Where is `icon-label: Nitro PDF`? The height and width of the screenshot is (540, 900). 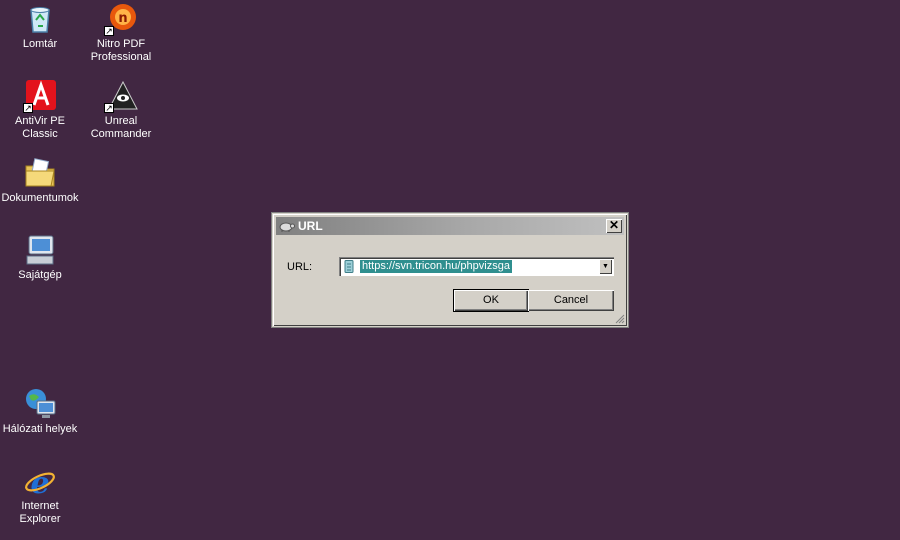 icon-label: Nitro PDF is located at coordinates (121, 44).